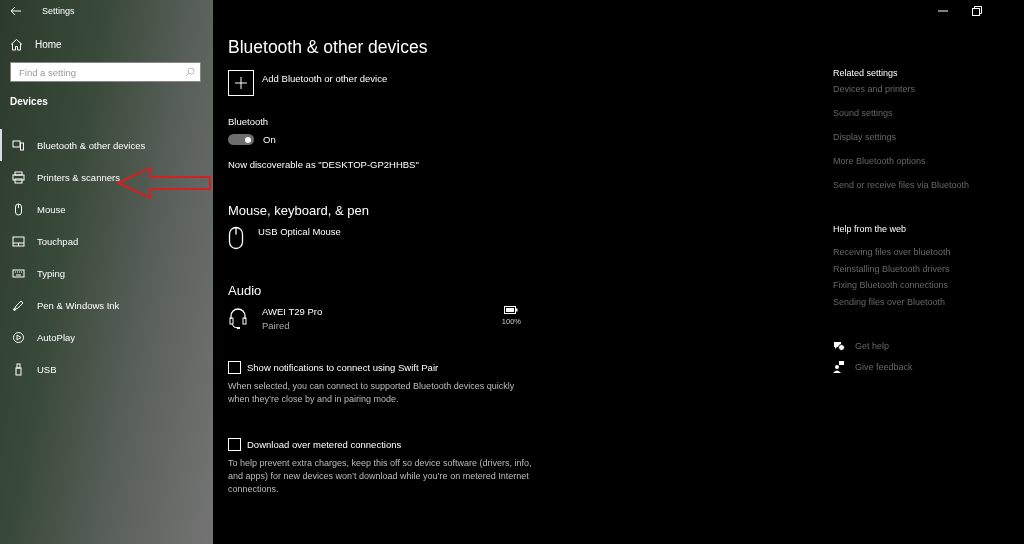 This screenshot has width=1024, height=544. What do you see at coordinates (343, 367) in the screenshot?
I see `checkbox-label: Show notifications to connect using Swift Pair` at bounding box center [343, 367].